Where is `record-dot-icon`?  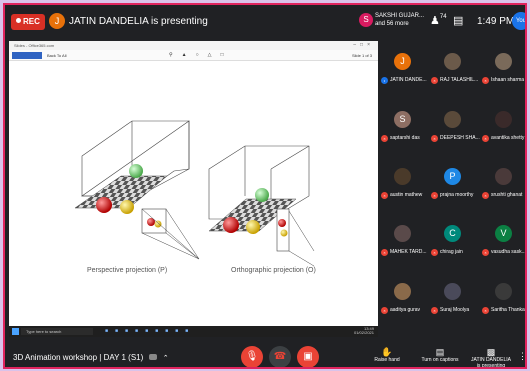 record-dot-icon is located at coordinates (18, 20).